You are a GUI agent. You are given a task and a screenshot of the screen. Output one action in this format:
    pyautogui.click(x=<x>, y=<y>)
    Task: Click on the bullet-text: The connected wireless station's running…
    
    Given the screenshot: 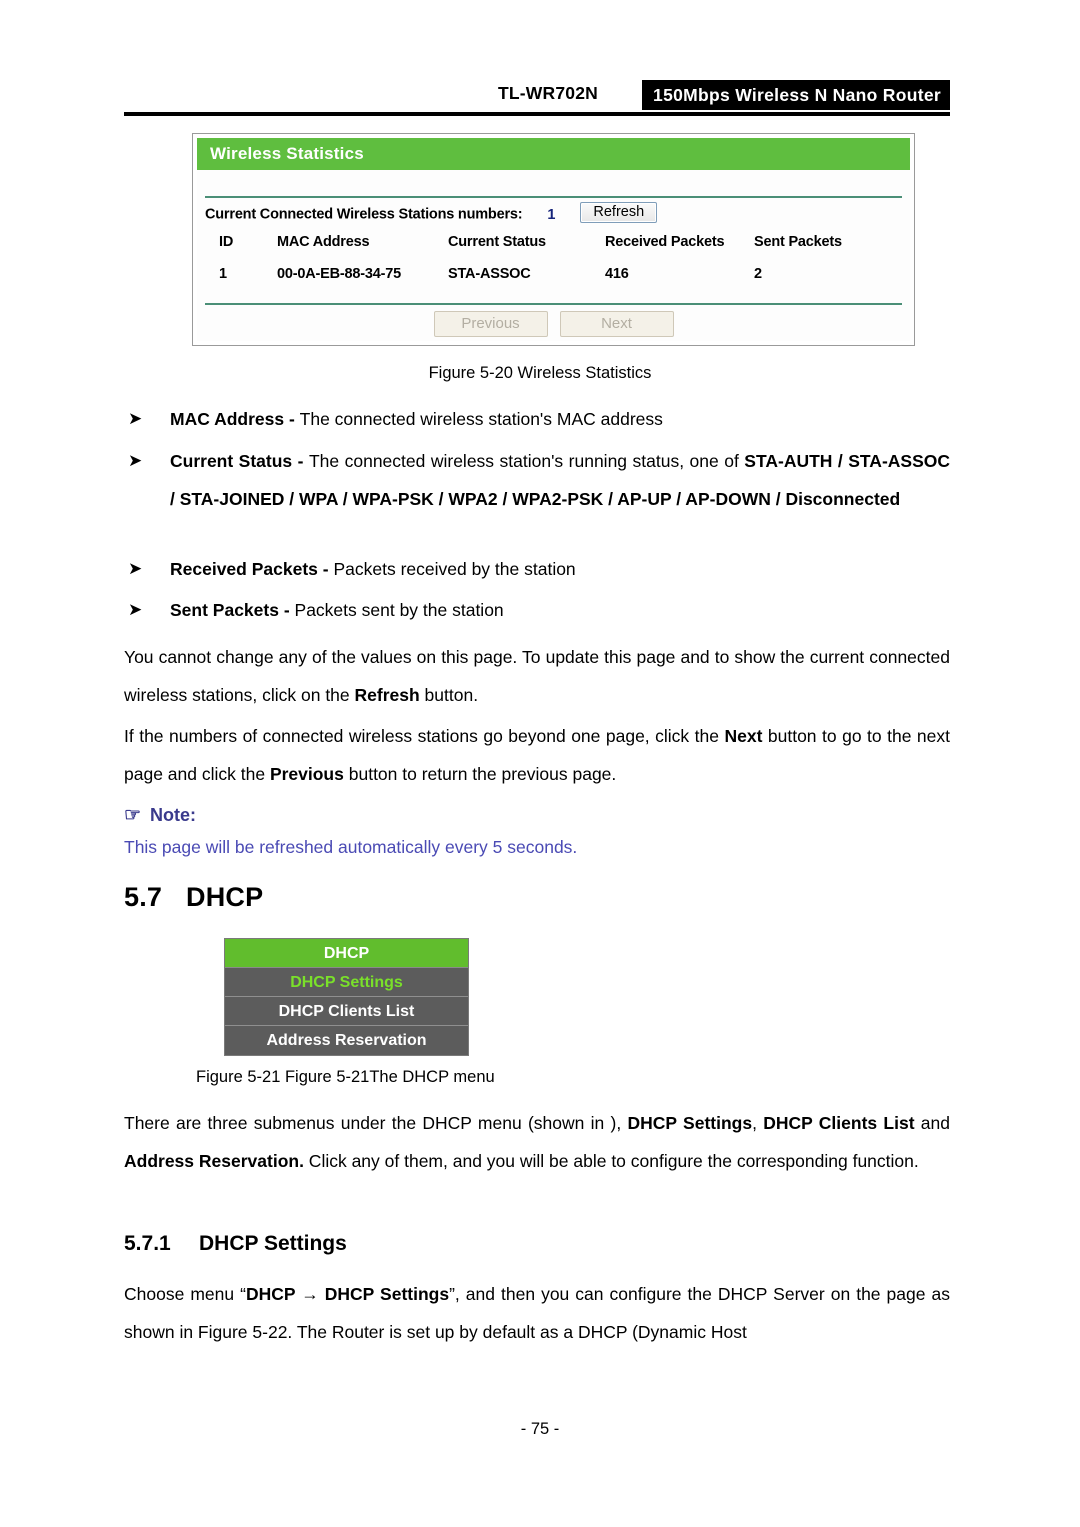 What is the action you would take?
    pyautogui.click(x=526, y=461)
    